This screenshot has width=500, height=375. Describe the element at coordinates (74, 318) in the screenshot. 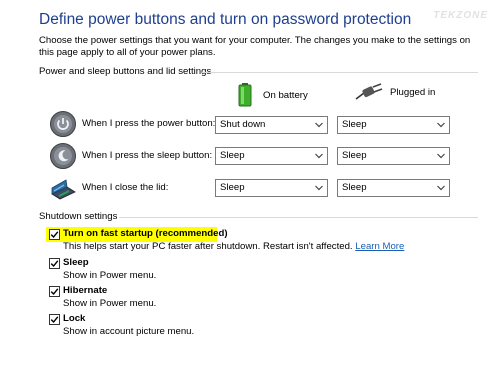

I see `lock-option-title: Lock` at that location.